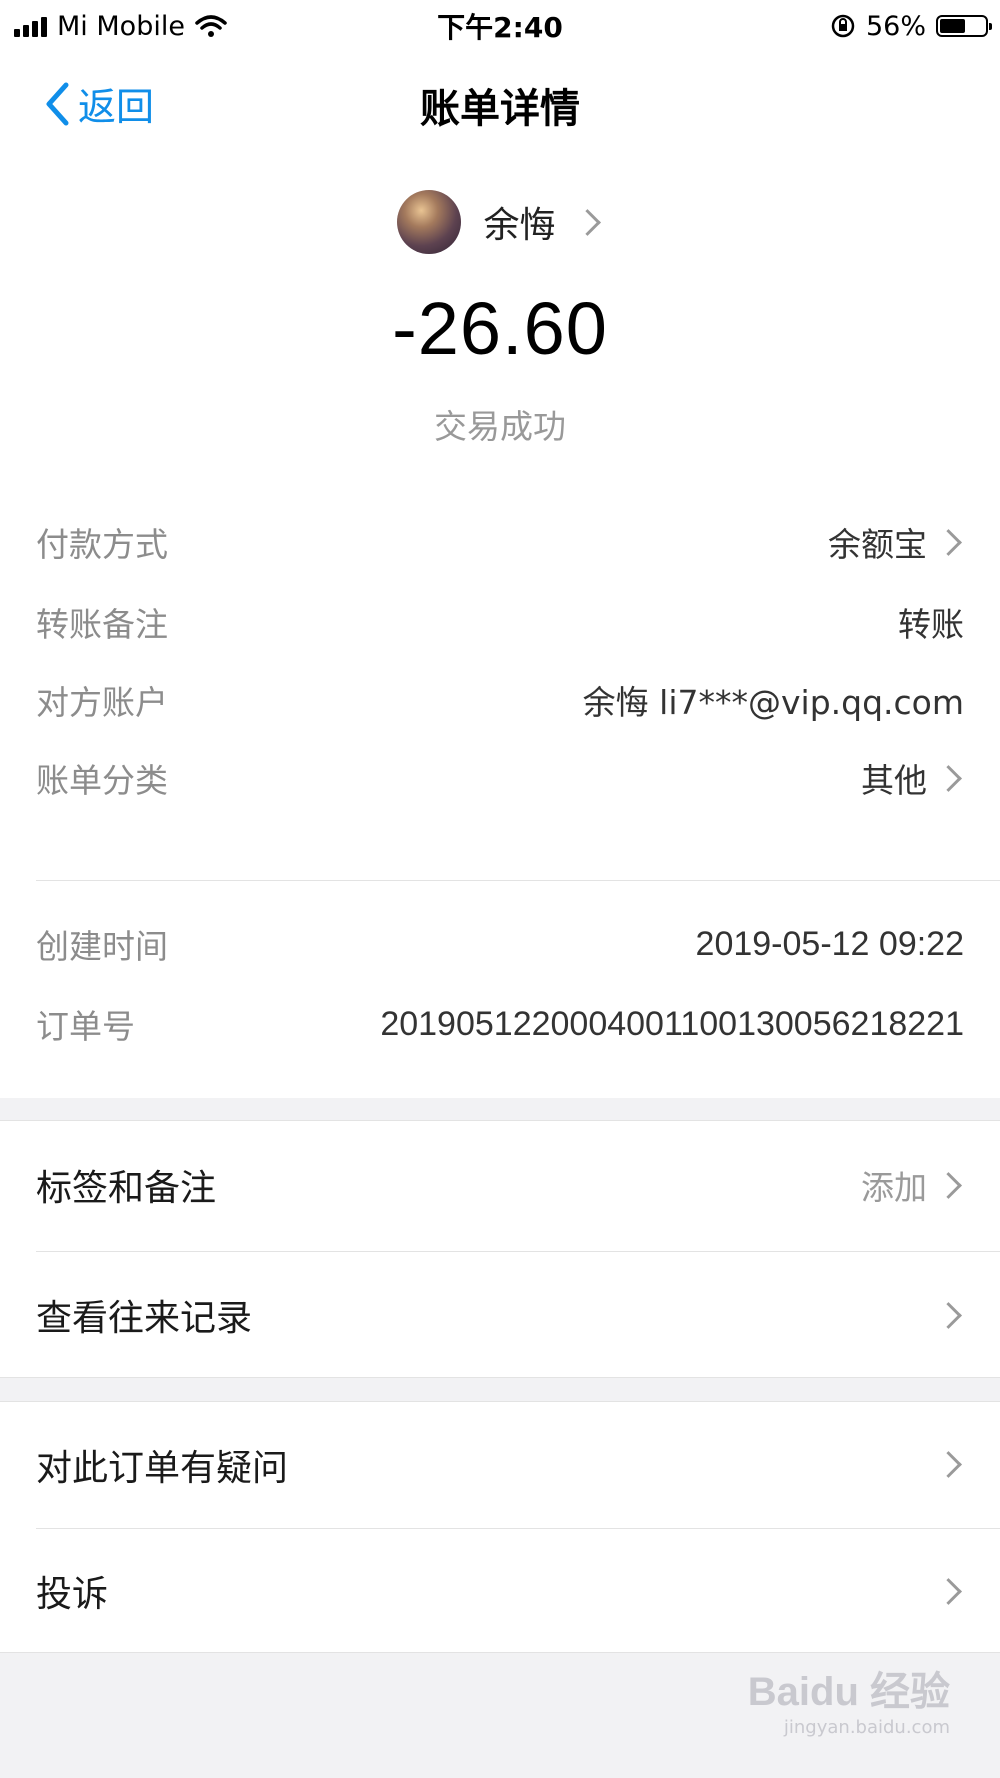 The height and width of the screenshot is (1778, 1000). Describe the element at coordinates (877, 544) in the screenshot. I see `payment-method-value: 余额宝` at that location.